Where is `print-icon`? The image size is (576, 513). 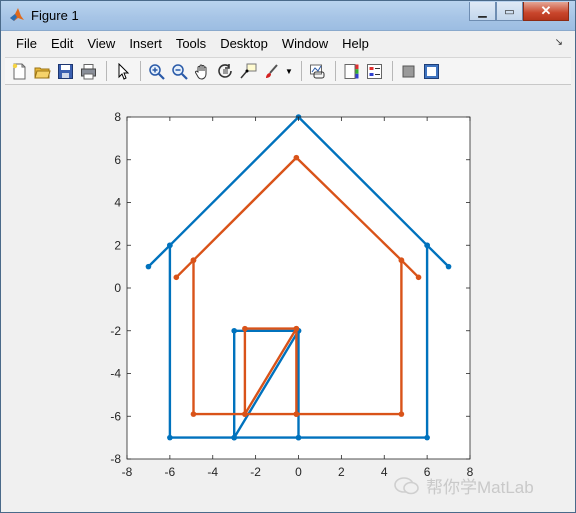 print-icon is located at coordinates (88, 71).